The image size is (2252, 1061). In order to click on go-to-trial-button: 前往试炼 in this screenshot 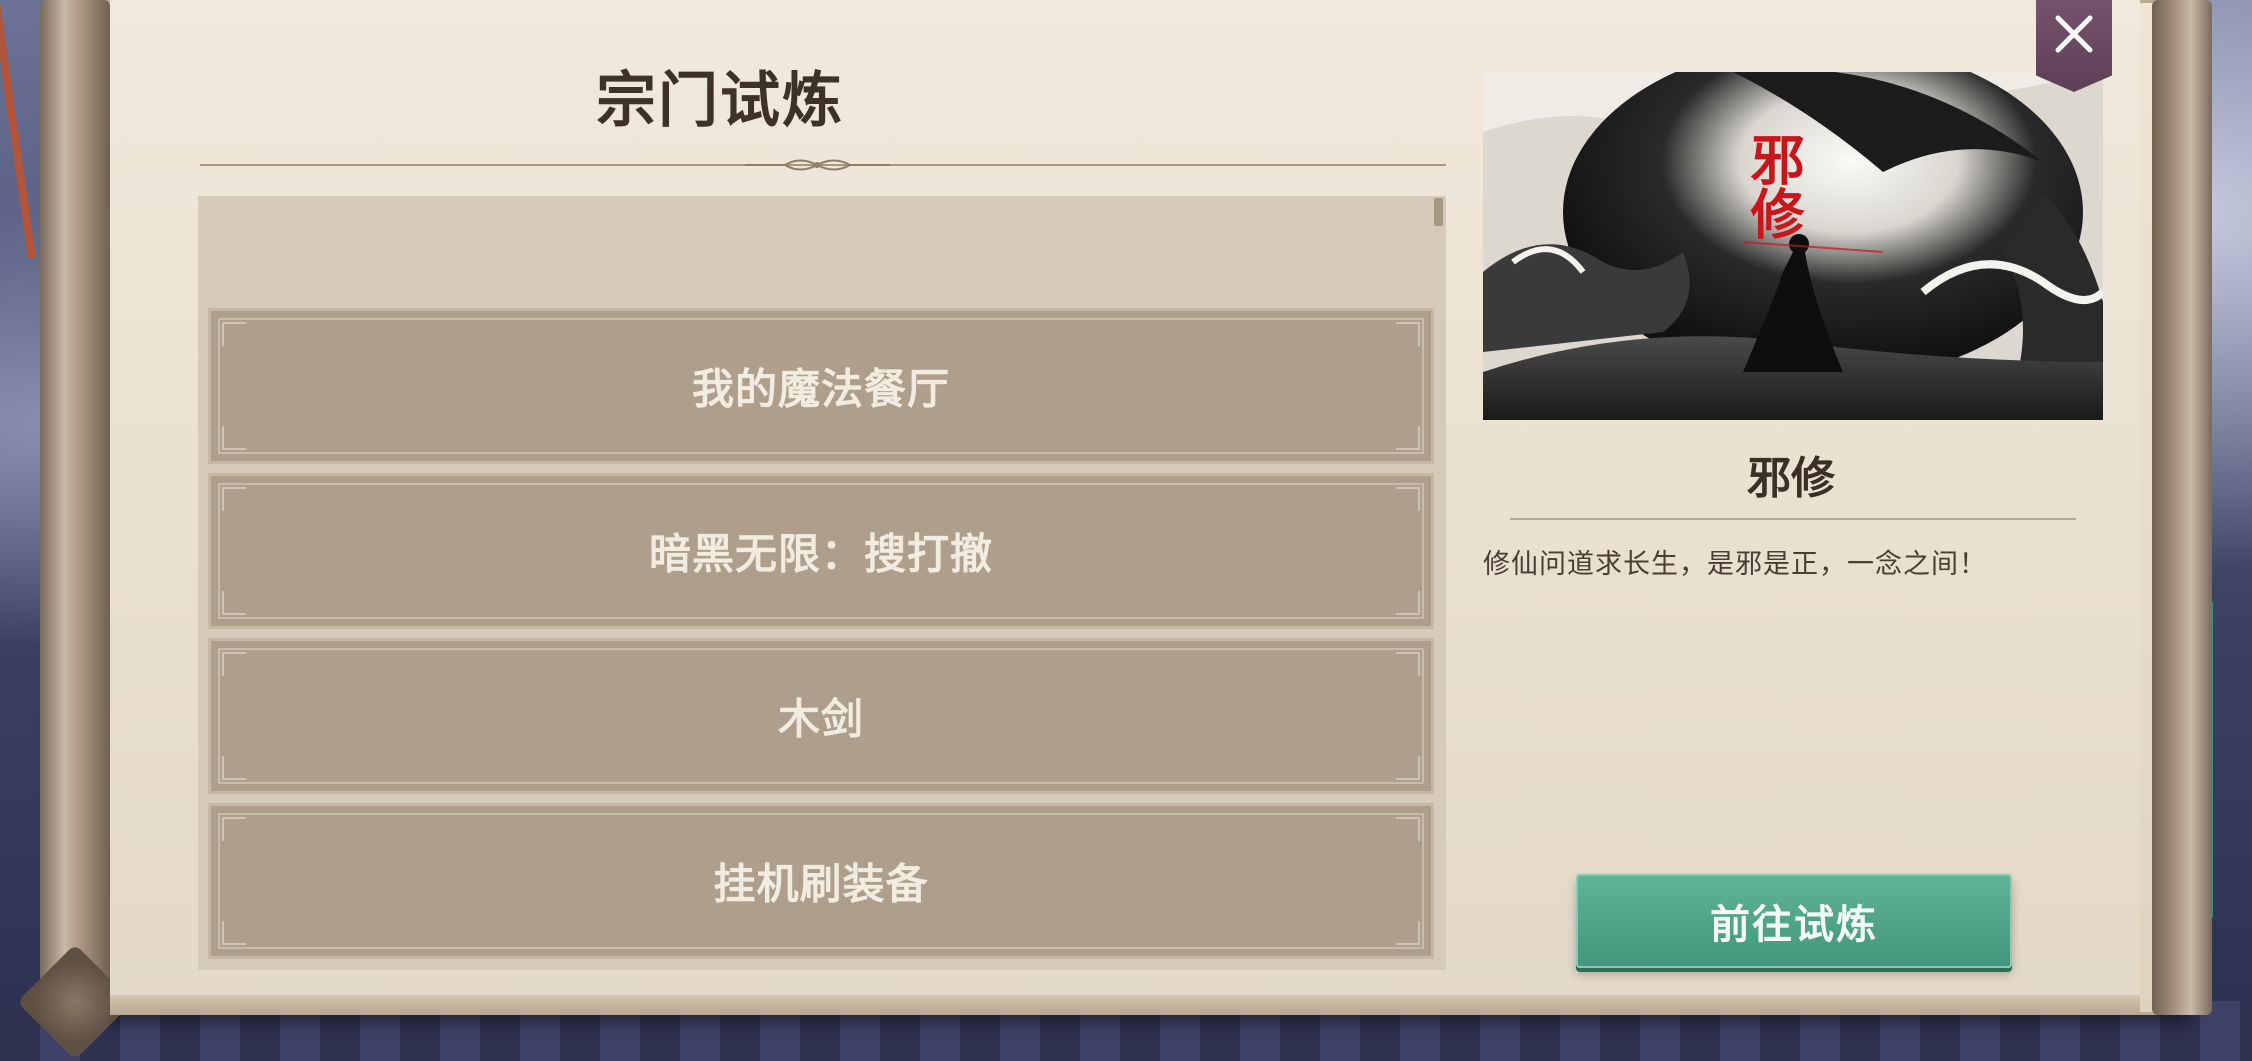, I will do `click(1794, 921)`.